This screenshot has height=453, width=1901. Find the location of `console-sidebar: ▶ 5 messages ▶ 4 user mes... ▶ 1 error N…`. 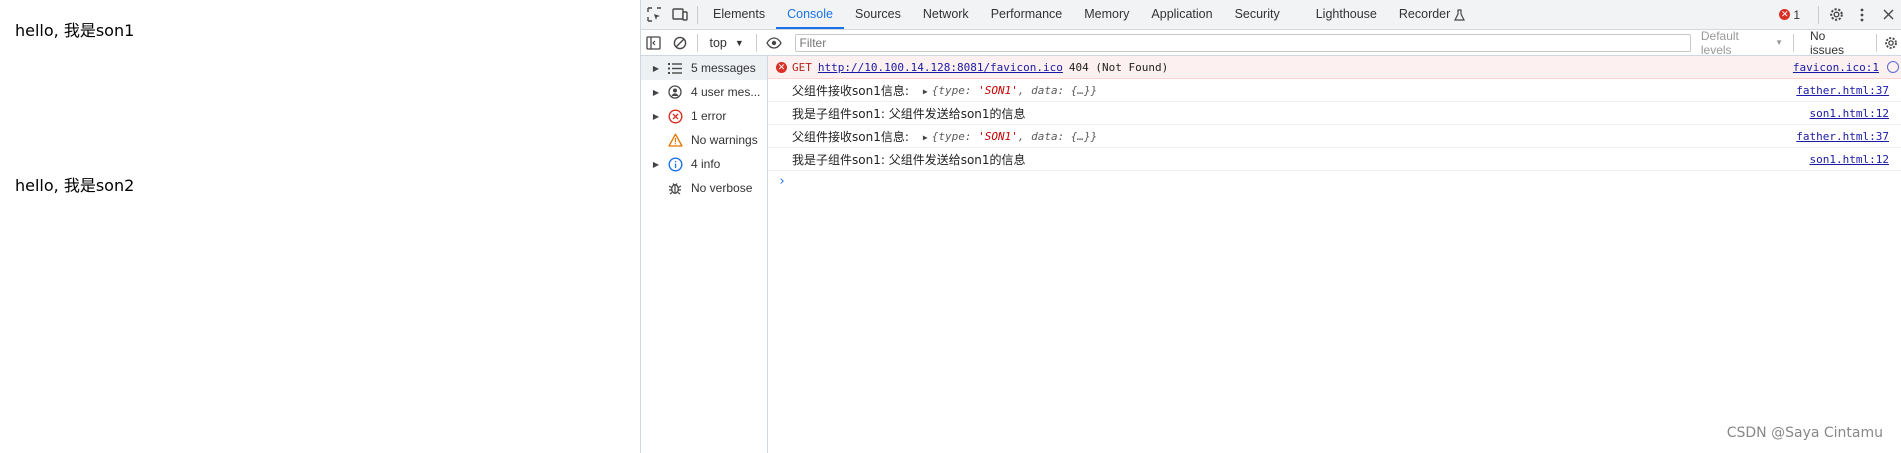

console-sidebar: ▶ 5 messages ▶ 4 user mes... ▶ 1 error N… is located at coordinates (704, 254).